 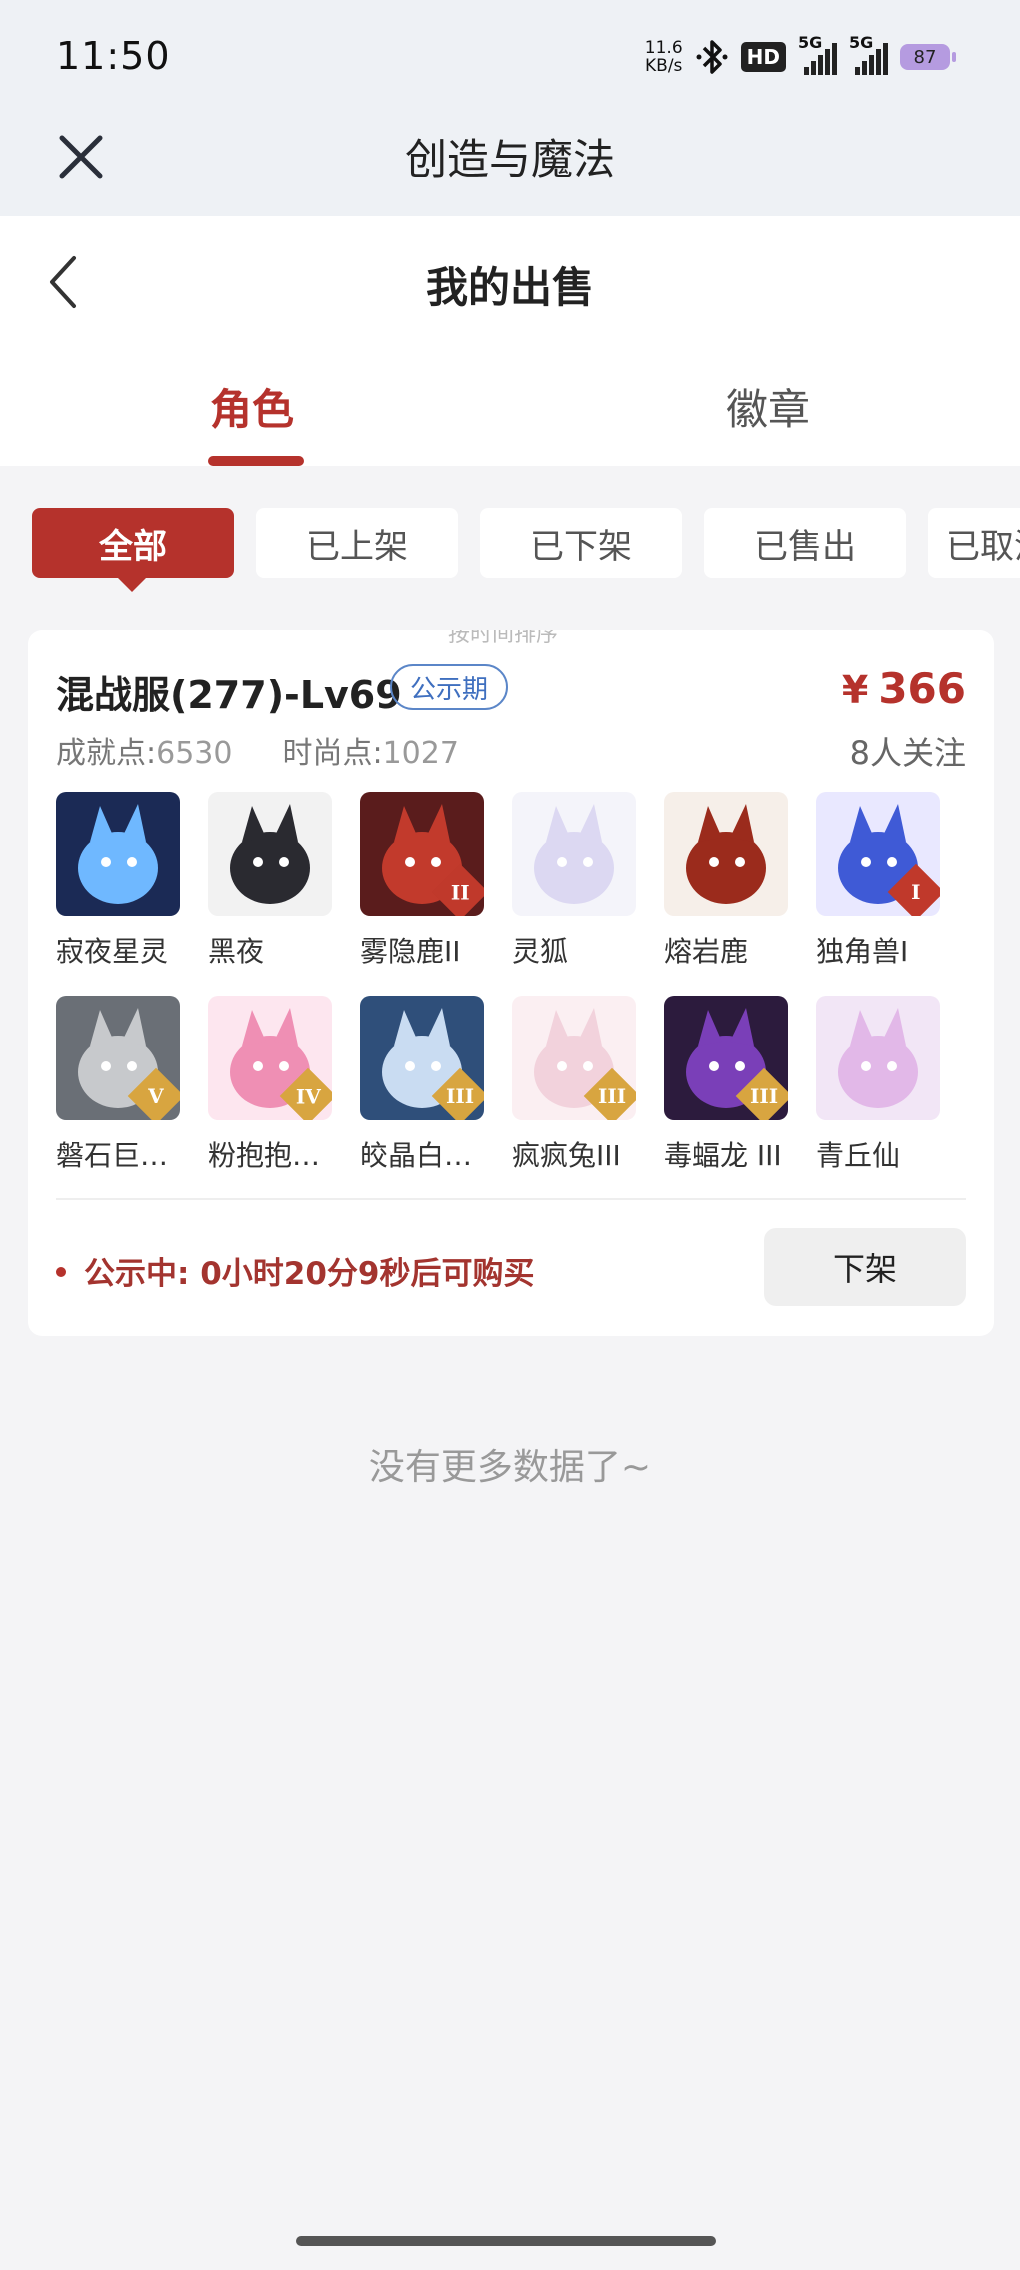 I want to click on pet-avatar: V, so click(x=118, y=1058).